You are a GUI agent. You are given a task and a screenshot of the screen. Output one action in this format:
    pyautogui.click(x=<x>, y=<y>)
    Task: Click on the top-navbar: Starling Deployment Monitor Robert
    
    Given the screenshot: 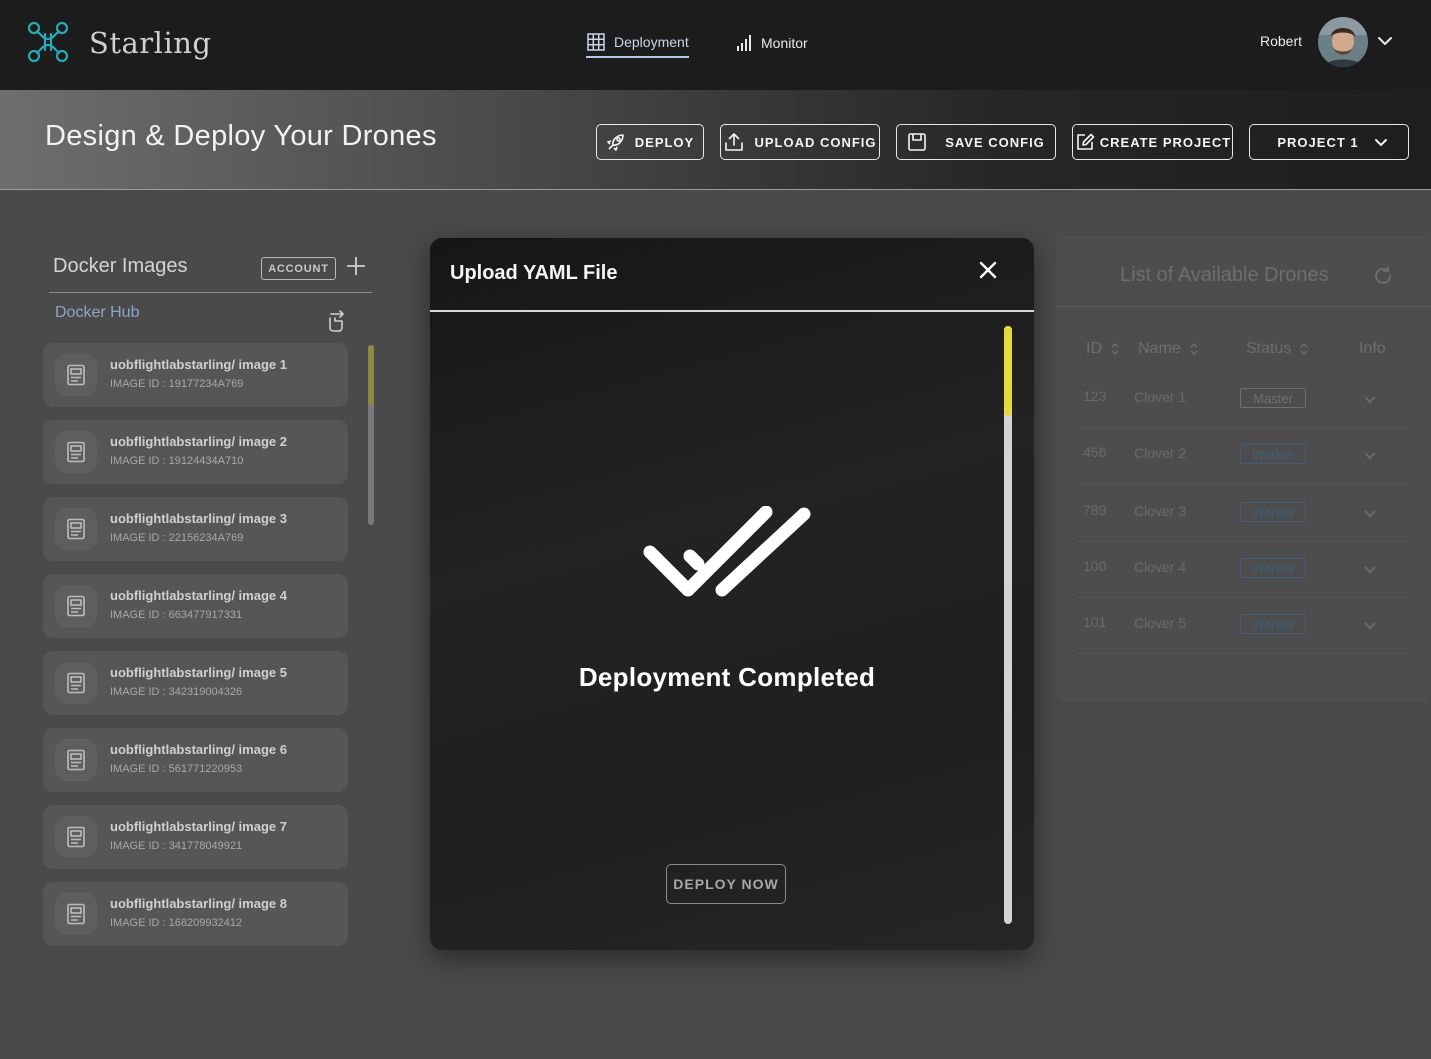 What is the action you would take?
    pyautogui.click(x=715, y=45)
    